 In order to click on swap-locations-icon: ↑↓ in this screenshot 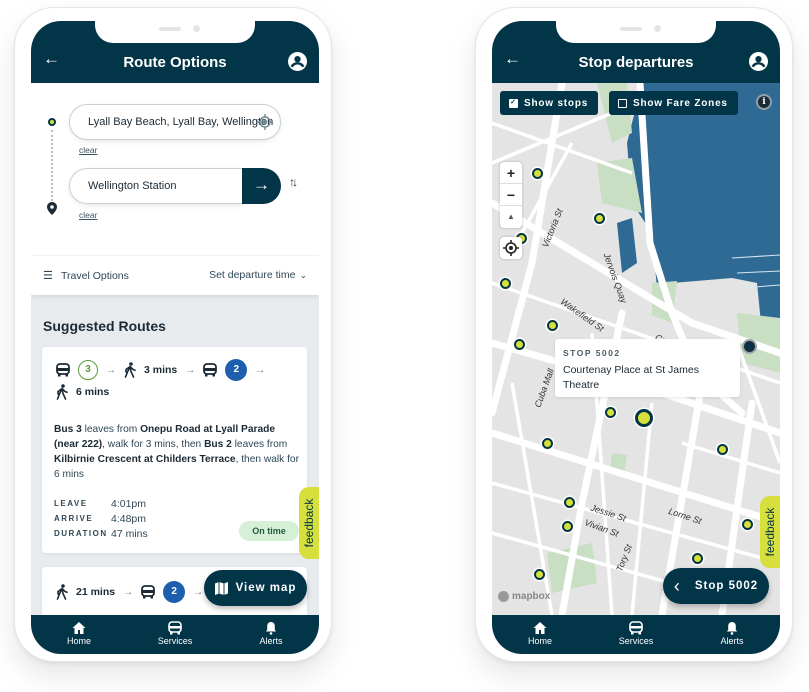, I will do `click(293, 182)`.